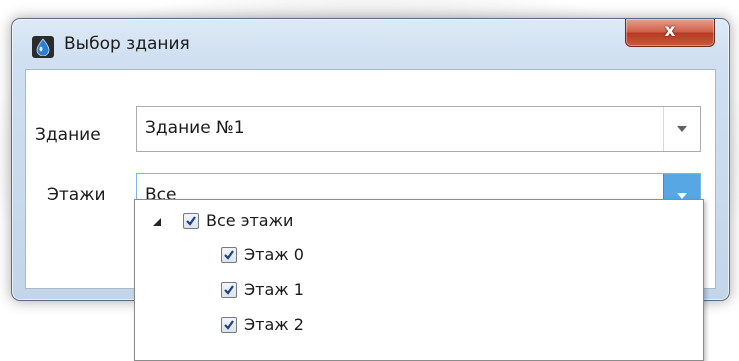 This screenshot has width=739, height=361. Describe the element at coordinates (418, 290) in the screenshot. I see `tree-item-floor: Этаж 1` at that location.